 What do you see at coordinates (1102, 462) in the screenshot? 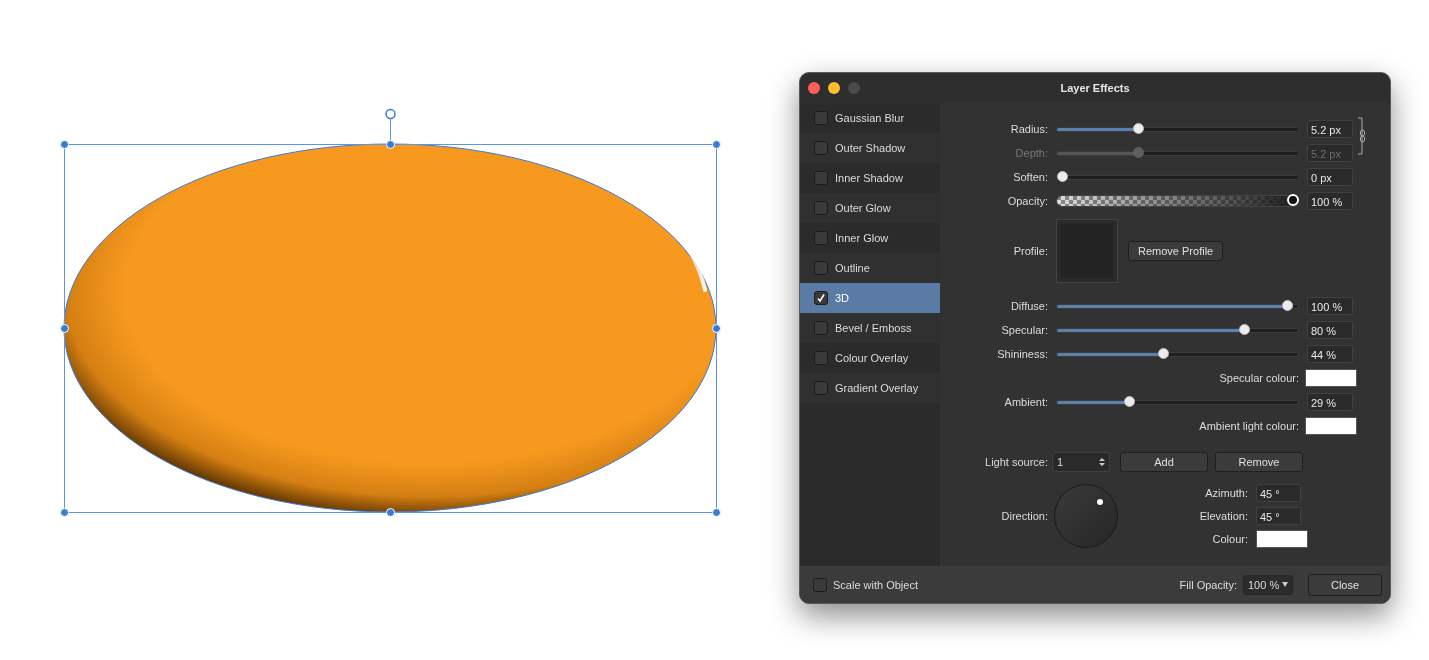
I see `stepper-icon` at bounding box center [1102, 462].